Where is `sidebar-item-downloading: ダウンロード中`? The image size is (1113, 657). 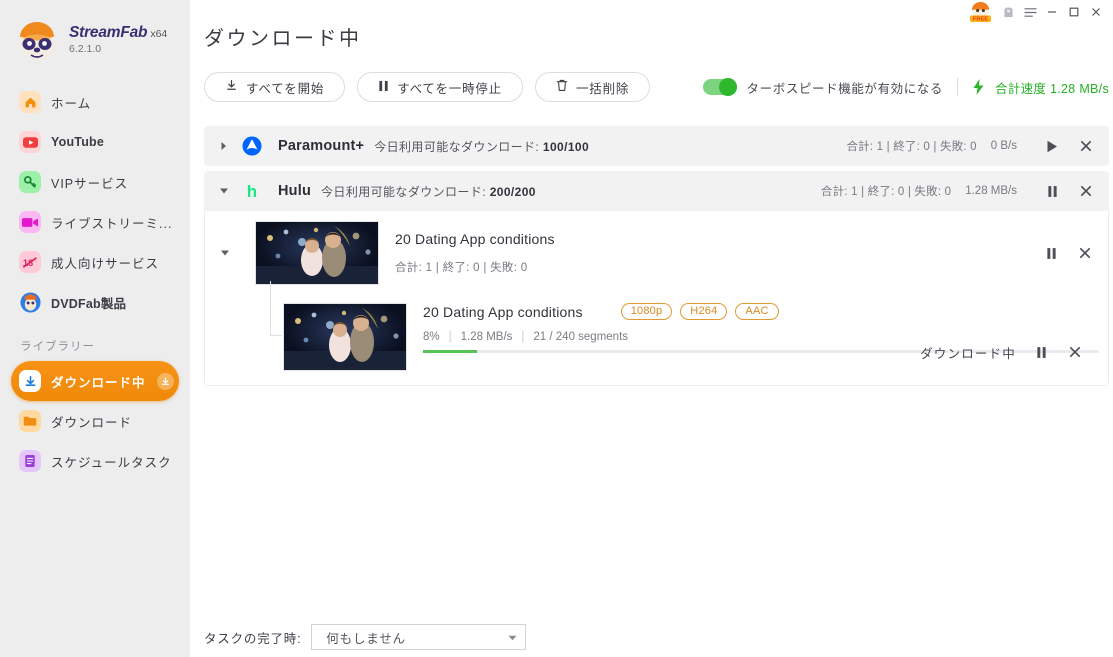
sidebar-item-downloading: ダウンロード中 is located at coordinates (95, 381).